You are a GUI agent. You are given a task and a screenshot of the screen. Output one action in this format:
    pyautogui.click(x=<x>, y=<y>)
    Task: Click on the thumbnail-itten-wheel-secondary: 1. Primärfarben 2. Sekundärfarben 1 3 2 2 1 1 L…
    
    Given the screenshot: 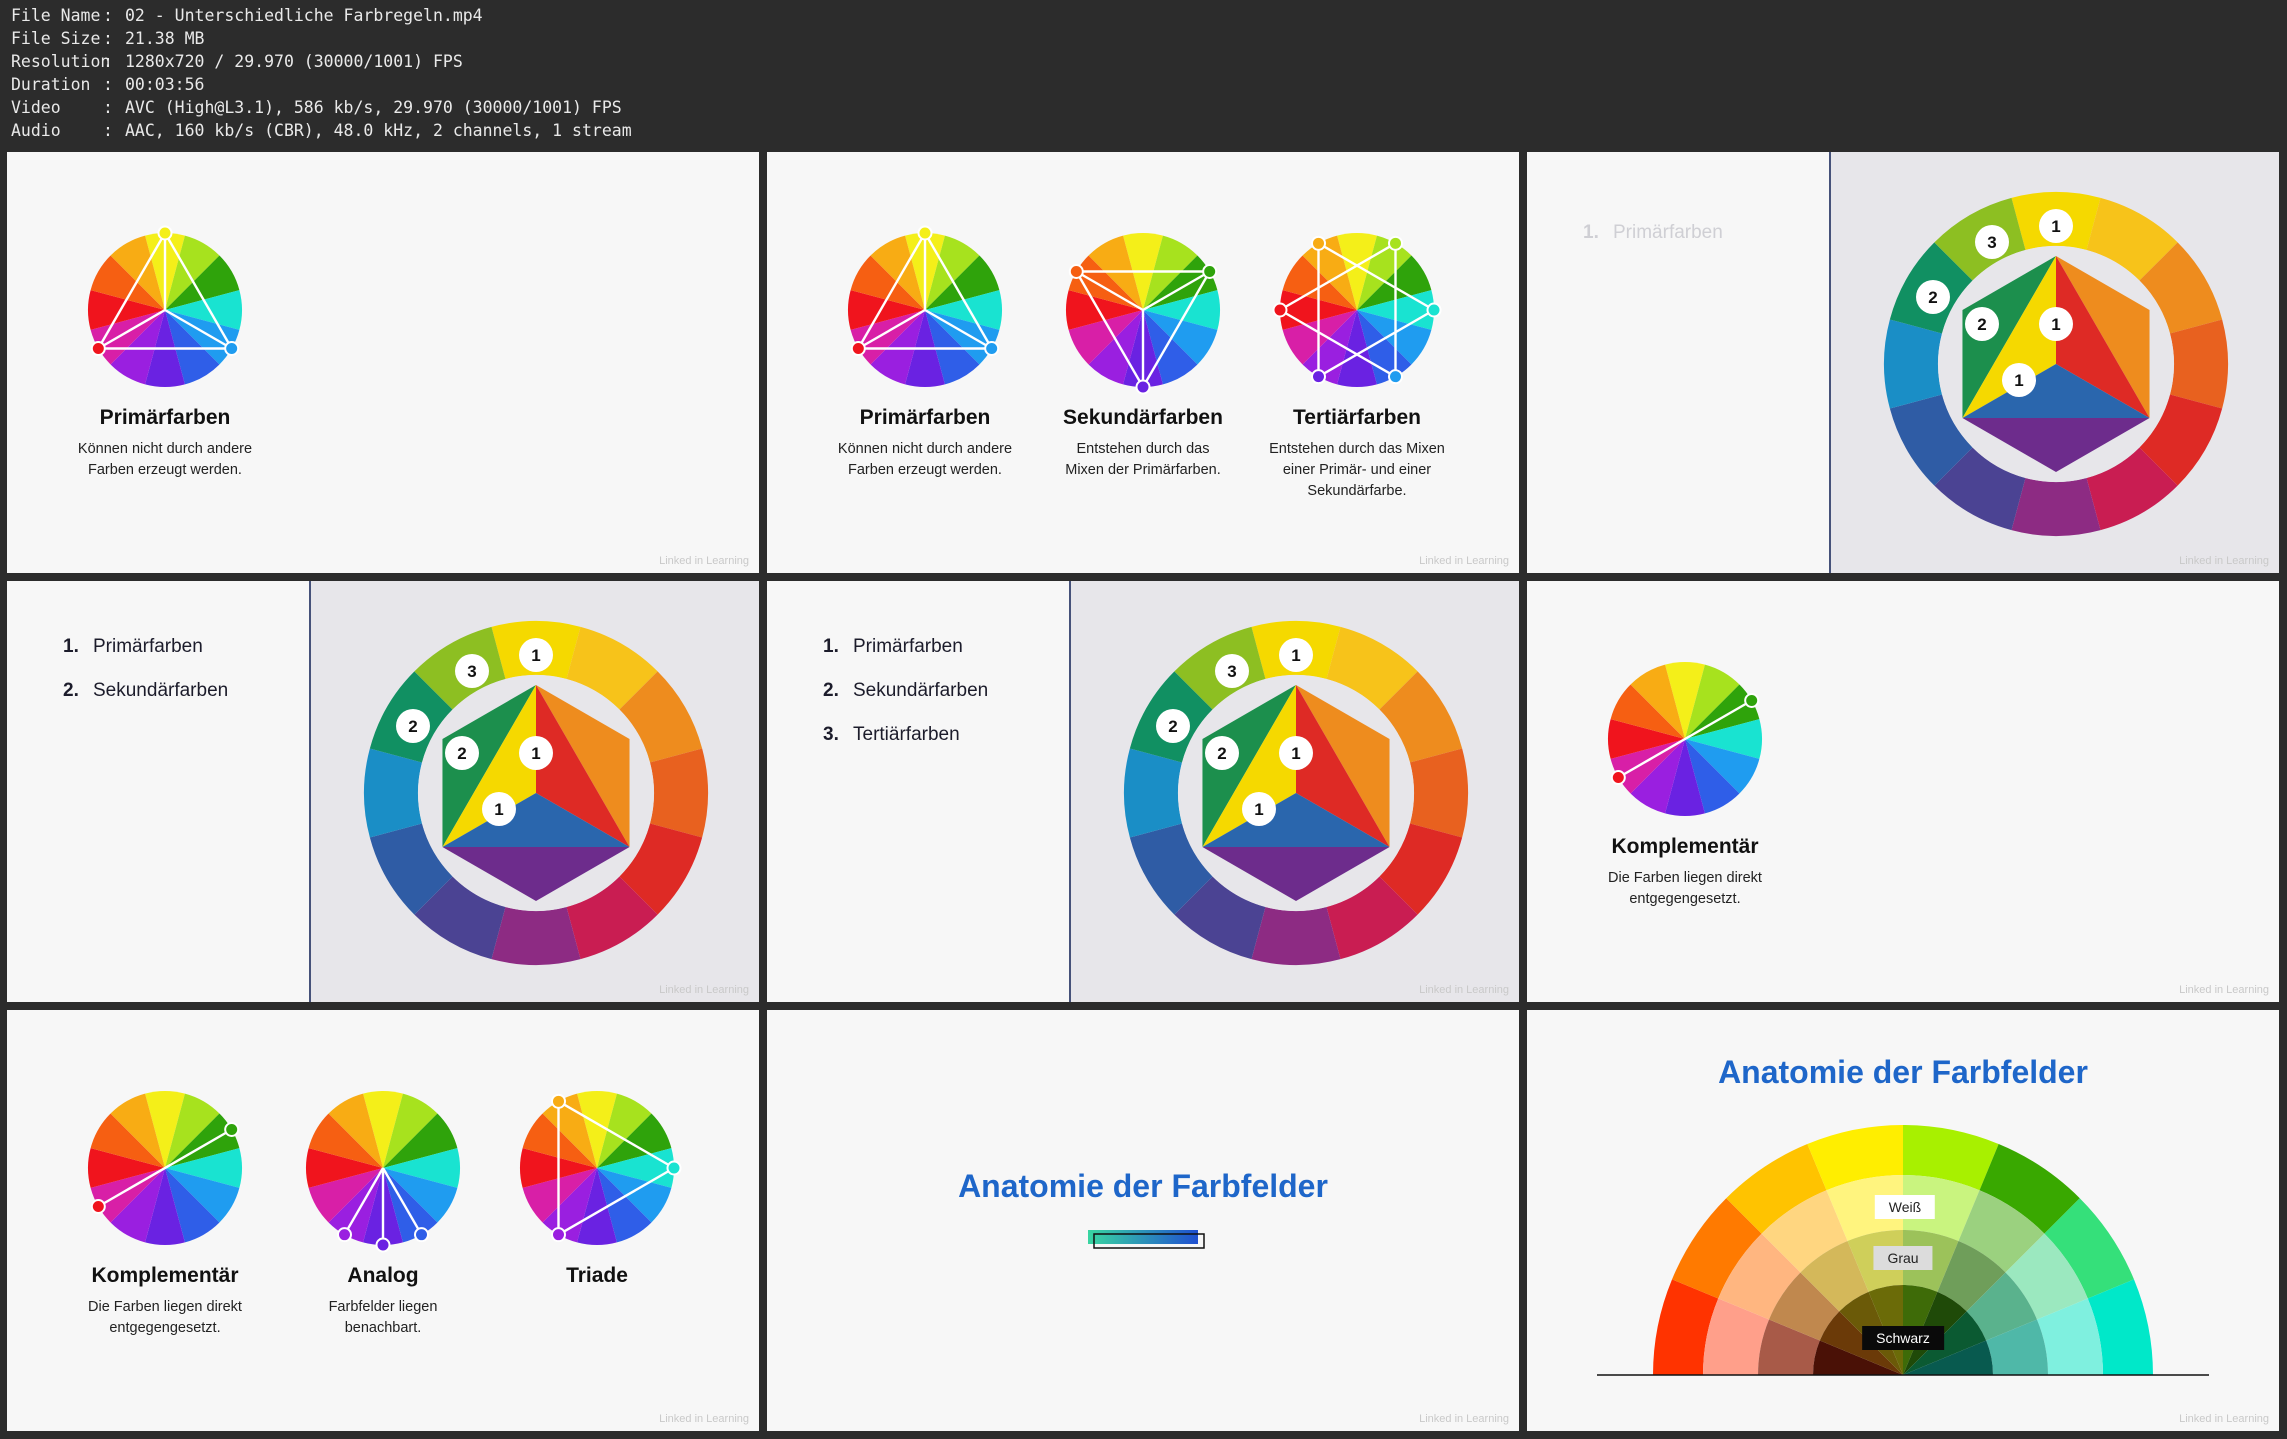 What is the action you would take?
    pyautogui.click(x=383, y=791)
    